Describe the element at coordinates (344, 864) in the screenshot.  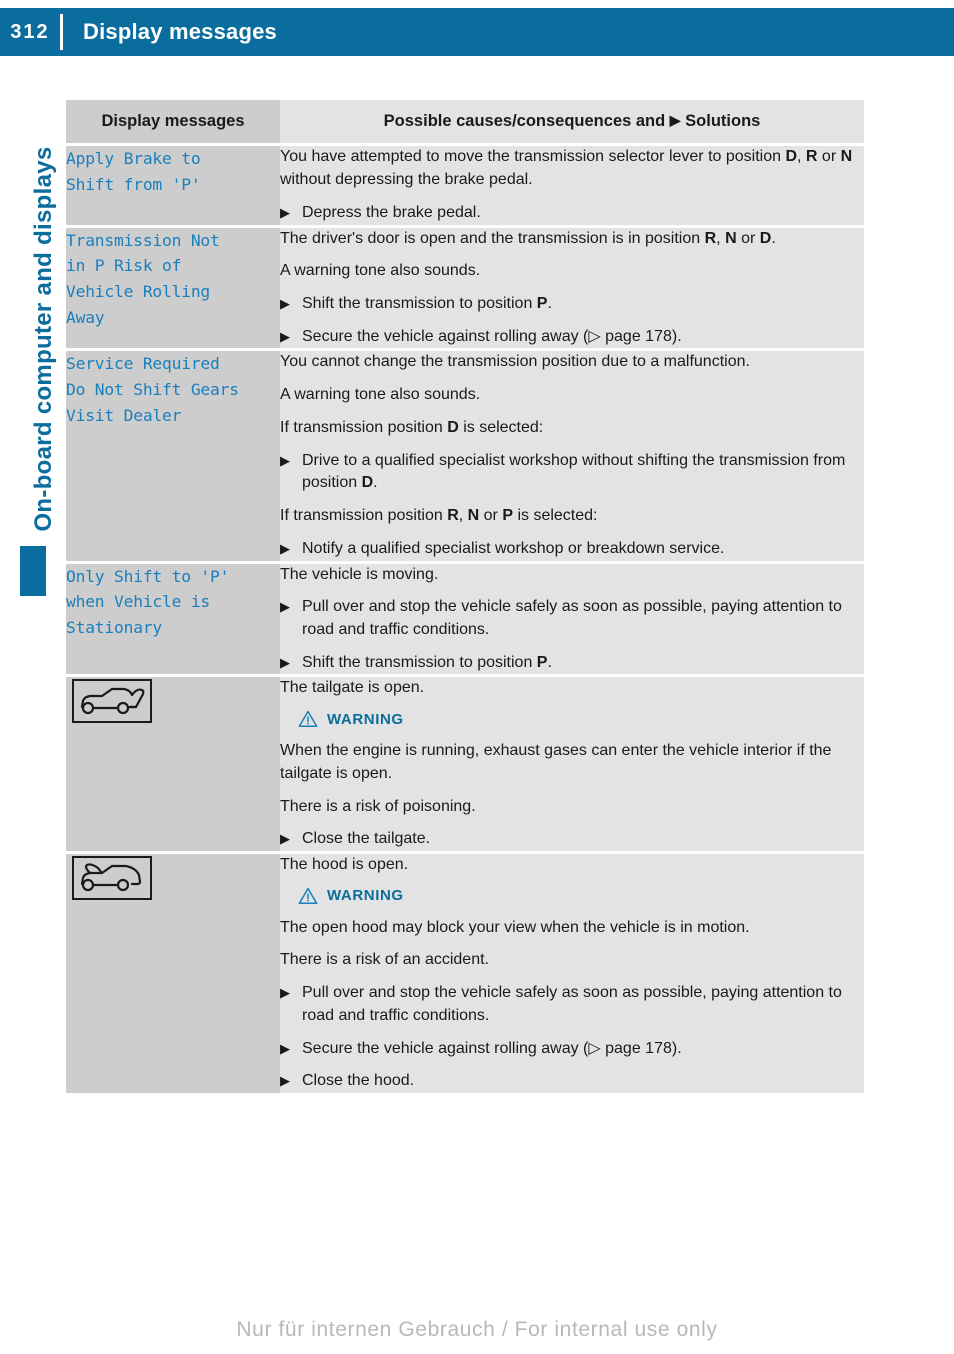
I see `cause-paragraph: The hood is open.` at that location.